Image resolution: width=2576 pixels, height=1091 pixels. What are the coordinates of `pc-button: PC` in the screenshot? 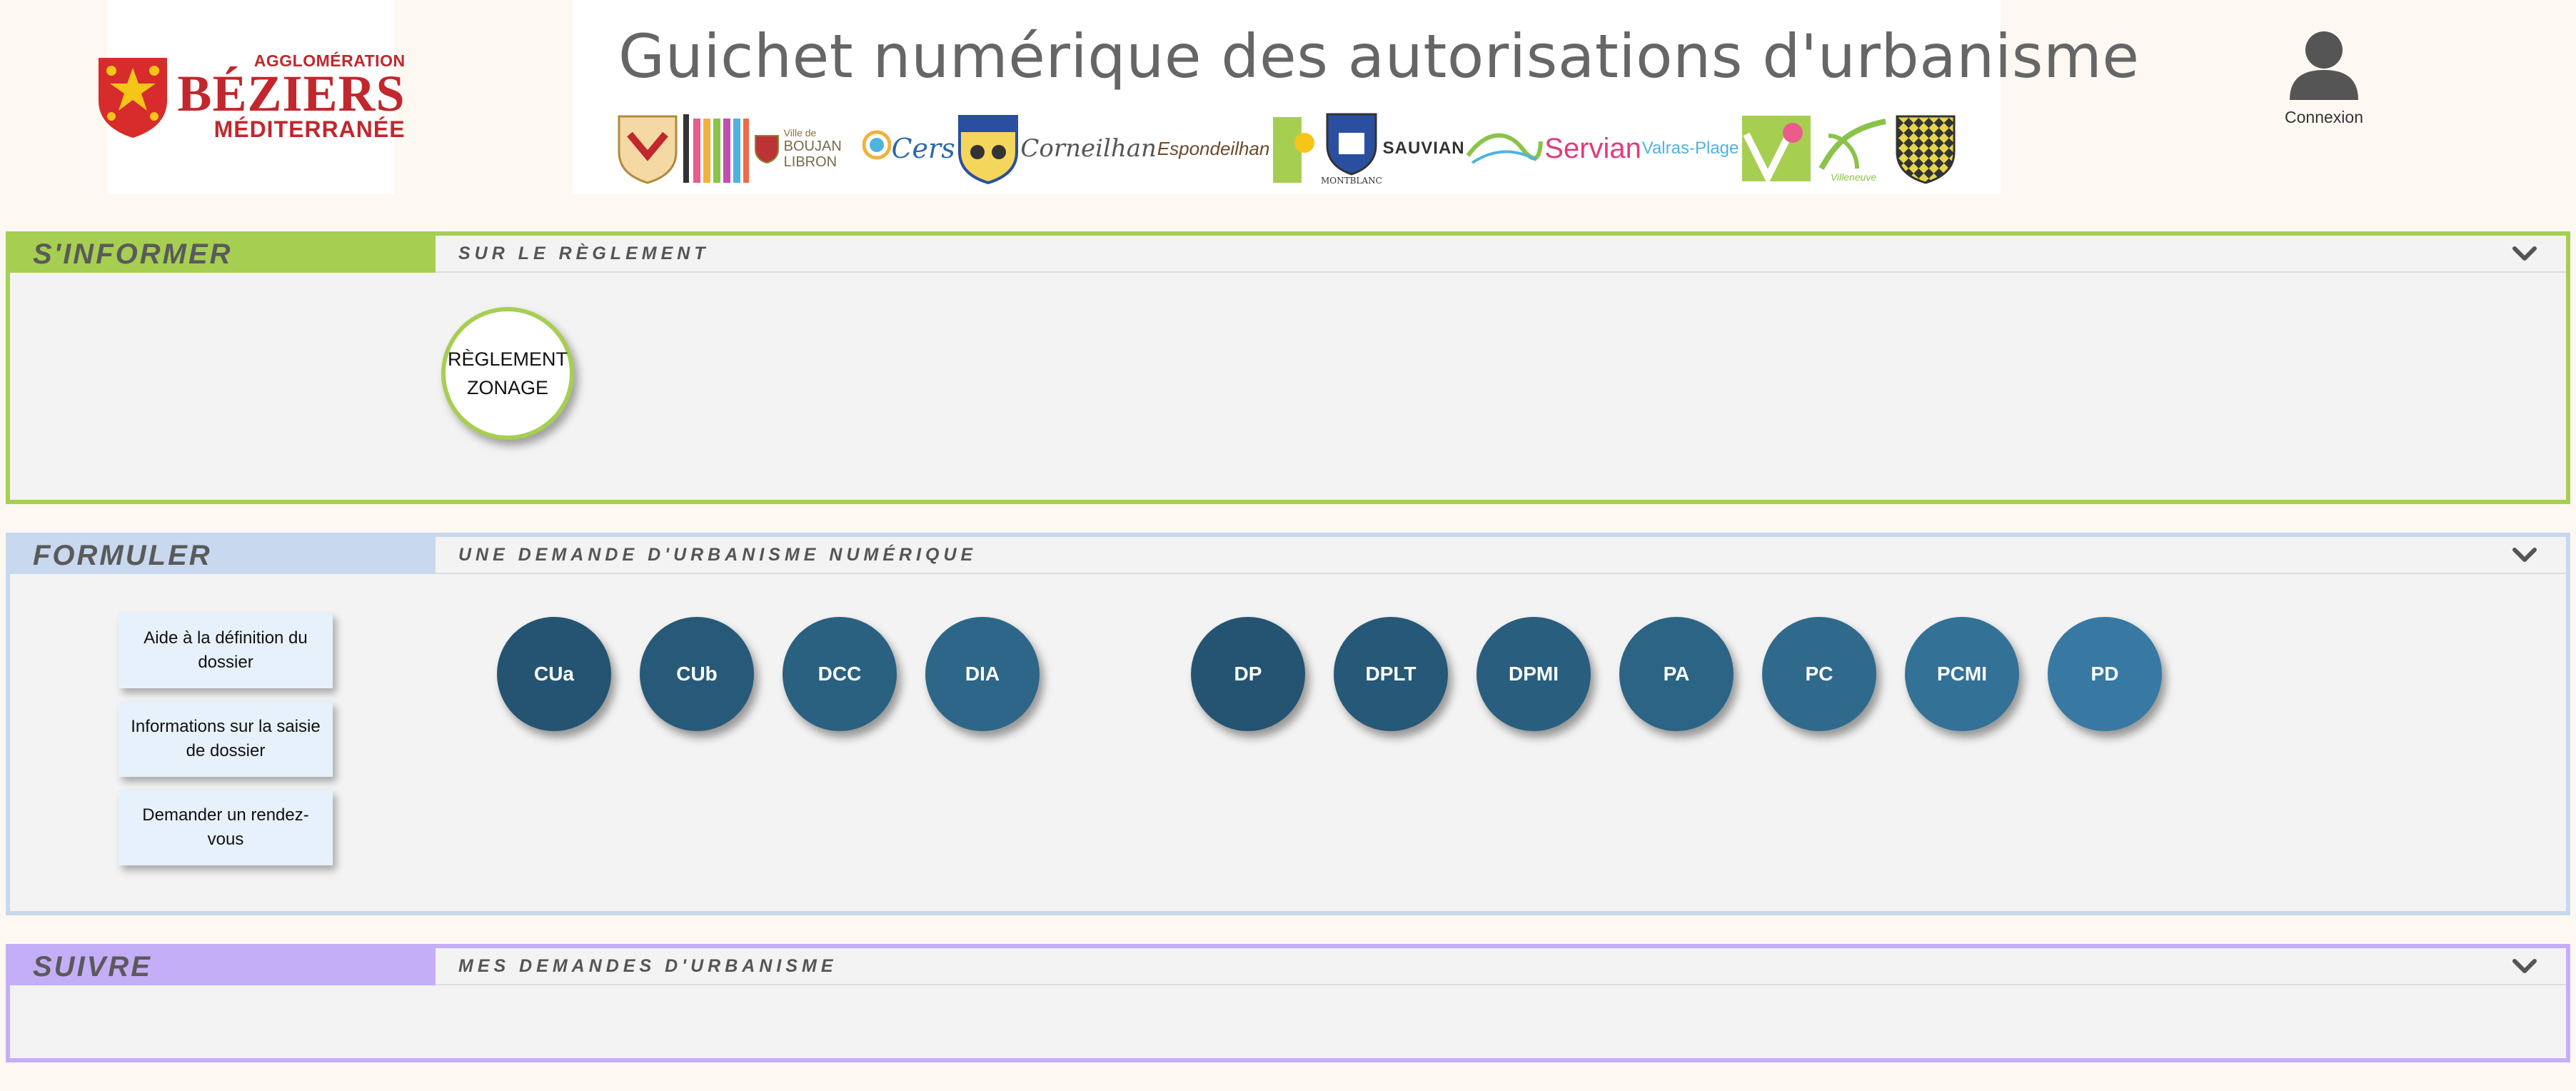 It's located at (1819, 674).